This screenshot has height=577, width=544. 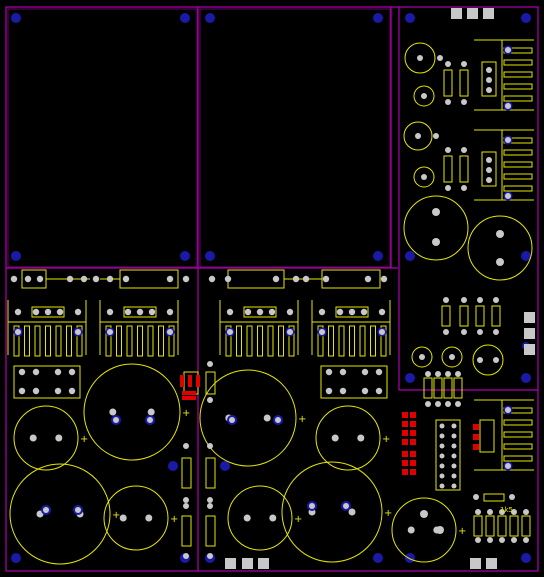 I want to click on resistor-value-label: 1k5, so click(x=506, y=510).